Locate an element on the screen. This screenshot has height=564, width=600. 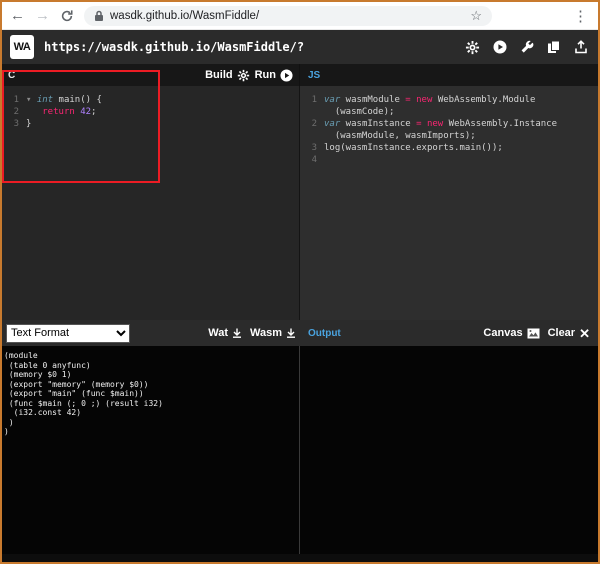
clear-label: Clear is located at coordinates (561, 333).